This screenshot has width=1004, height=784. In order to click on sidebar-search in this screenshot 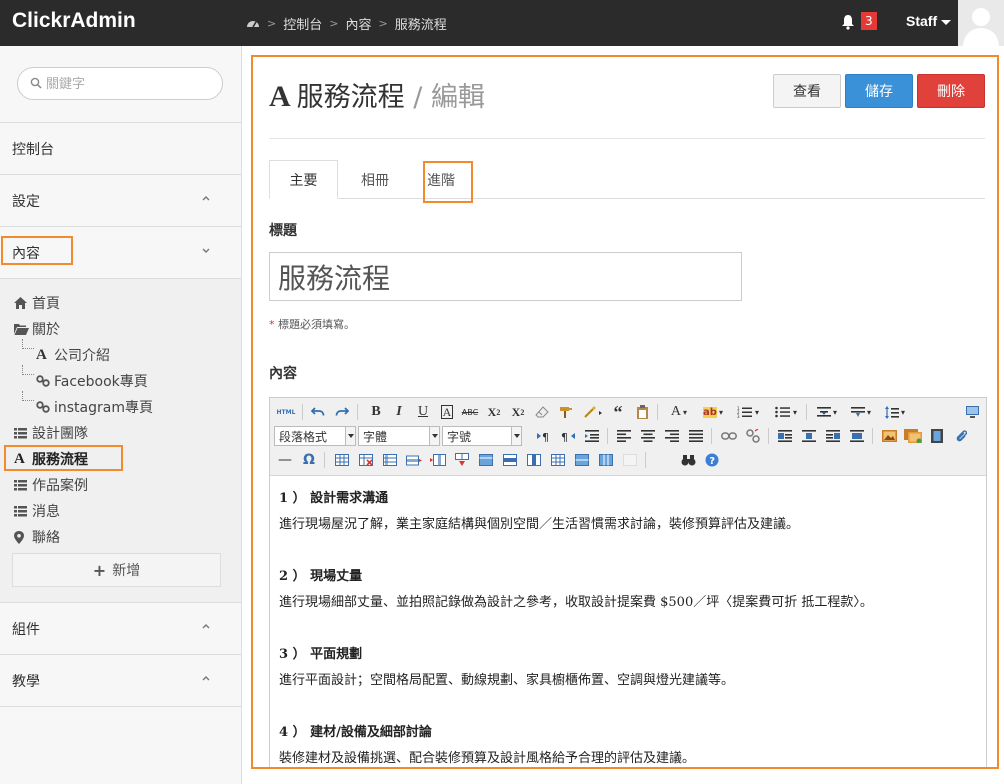, I will do `click(120, 83)`.